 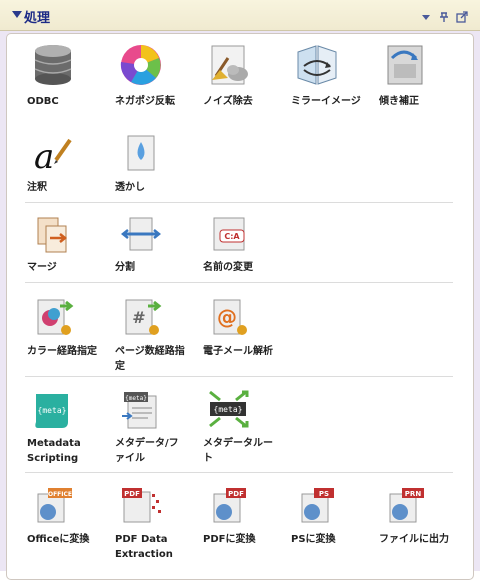 I want to click on email-parse-icon: @, so click(x=230, y=317).